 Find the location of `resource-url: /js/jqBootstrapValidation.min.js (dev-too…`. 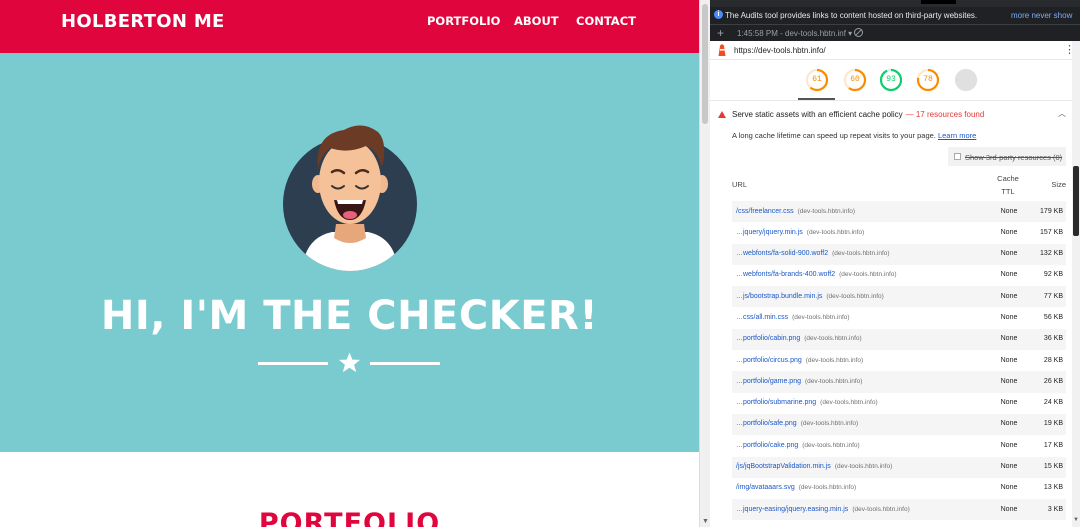

resource-url: /js/jqBootstrapValidation.min.js (dev-too… is located at coordinates (814, 466).